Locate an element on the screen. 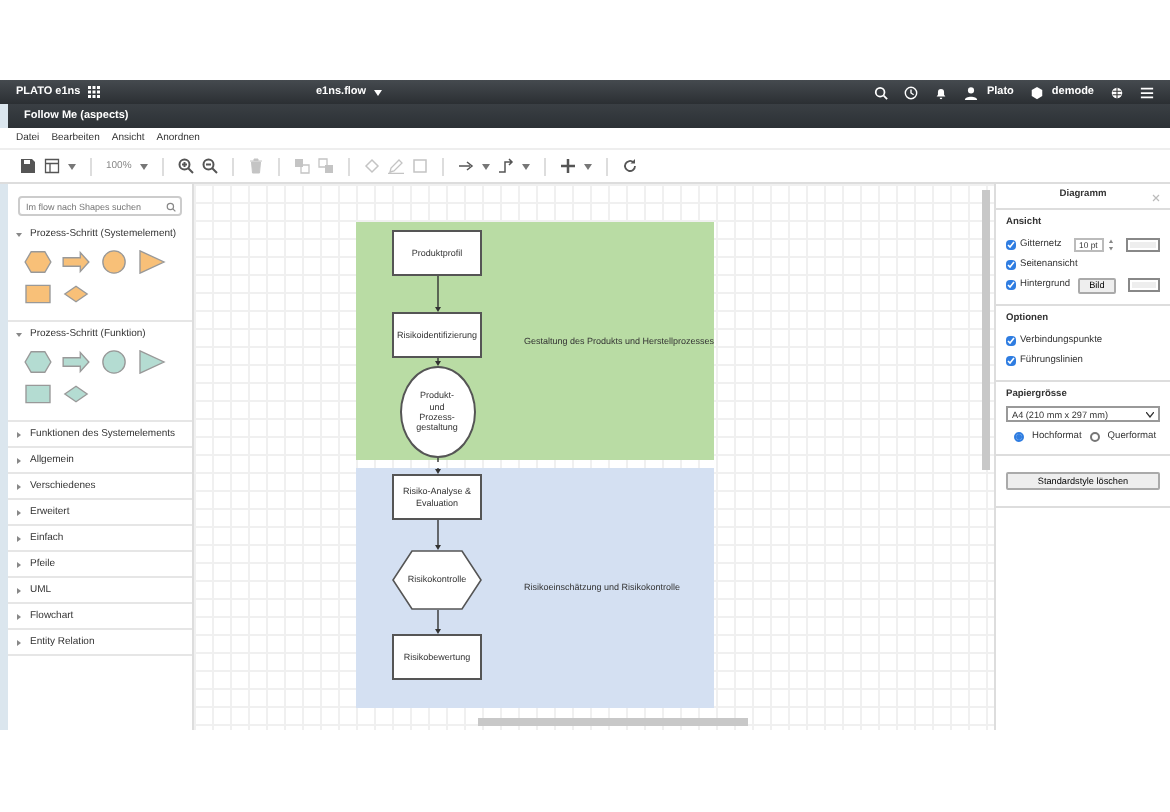 This screenshot has width=1170, height=812. apps-grid-icon is located at coordinates (94, 92).